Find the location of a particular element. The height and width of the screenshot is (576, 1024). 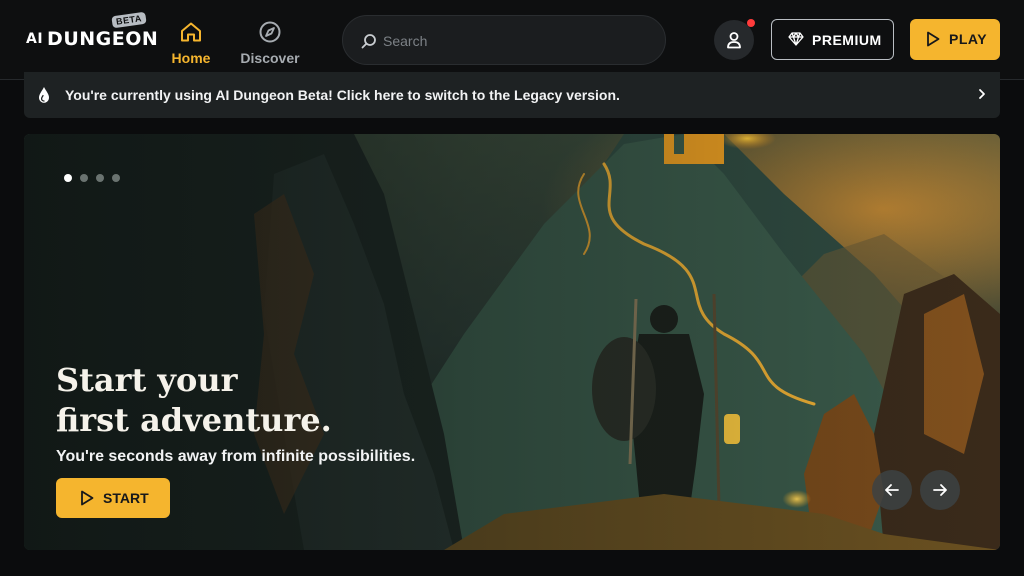

compass-icon is located at coordinates (270, 32).